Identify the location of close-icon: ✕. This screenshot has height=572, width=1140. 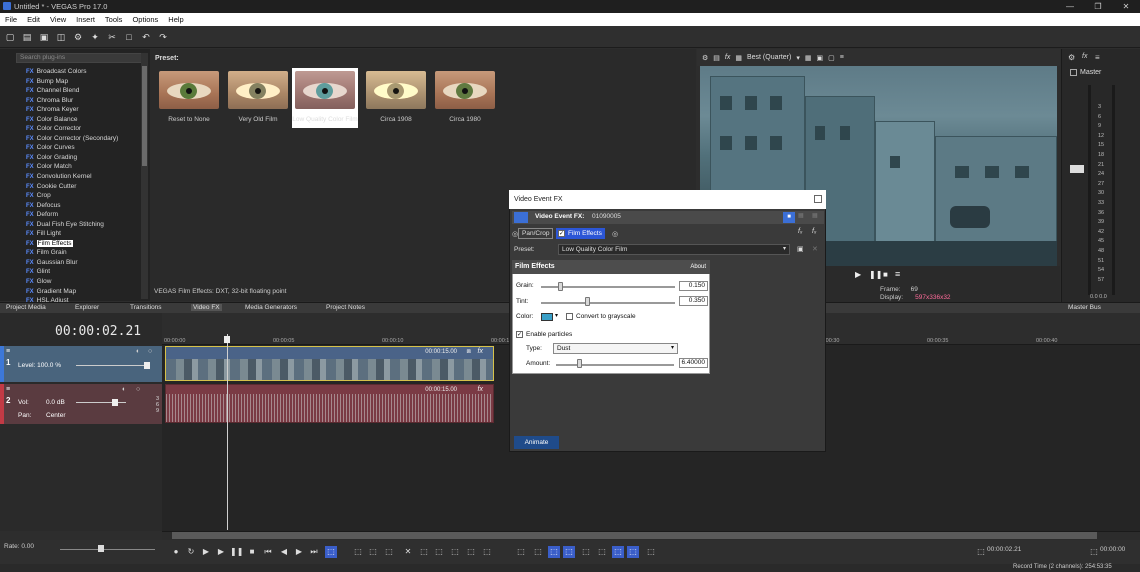
(1126, 6).